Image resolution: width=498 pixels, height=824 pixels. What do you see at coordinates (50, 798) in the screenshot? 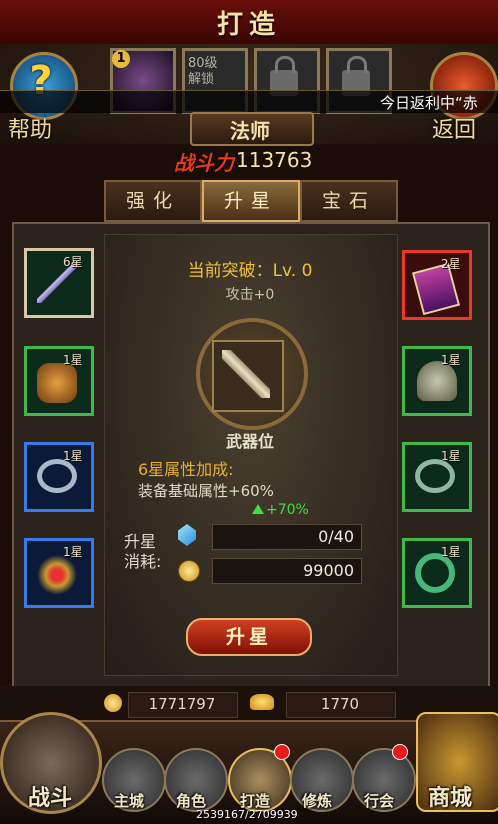
I see `nav-battle-label: 战斗` at bounding box center [50, 798].